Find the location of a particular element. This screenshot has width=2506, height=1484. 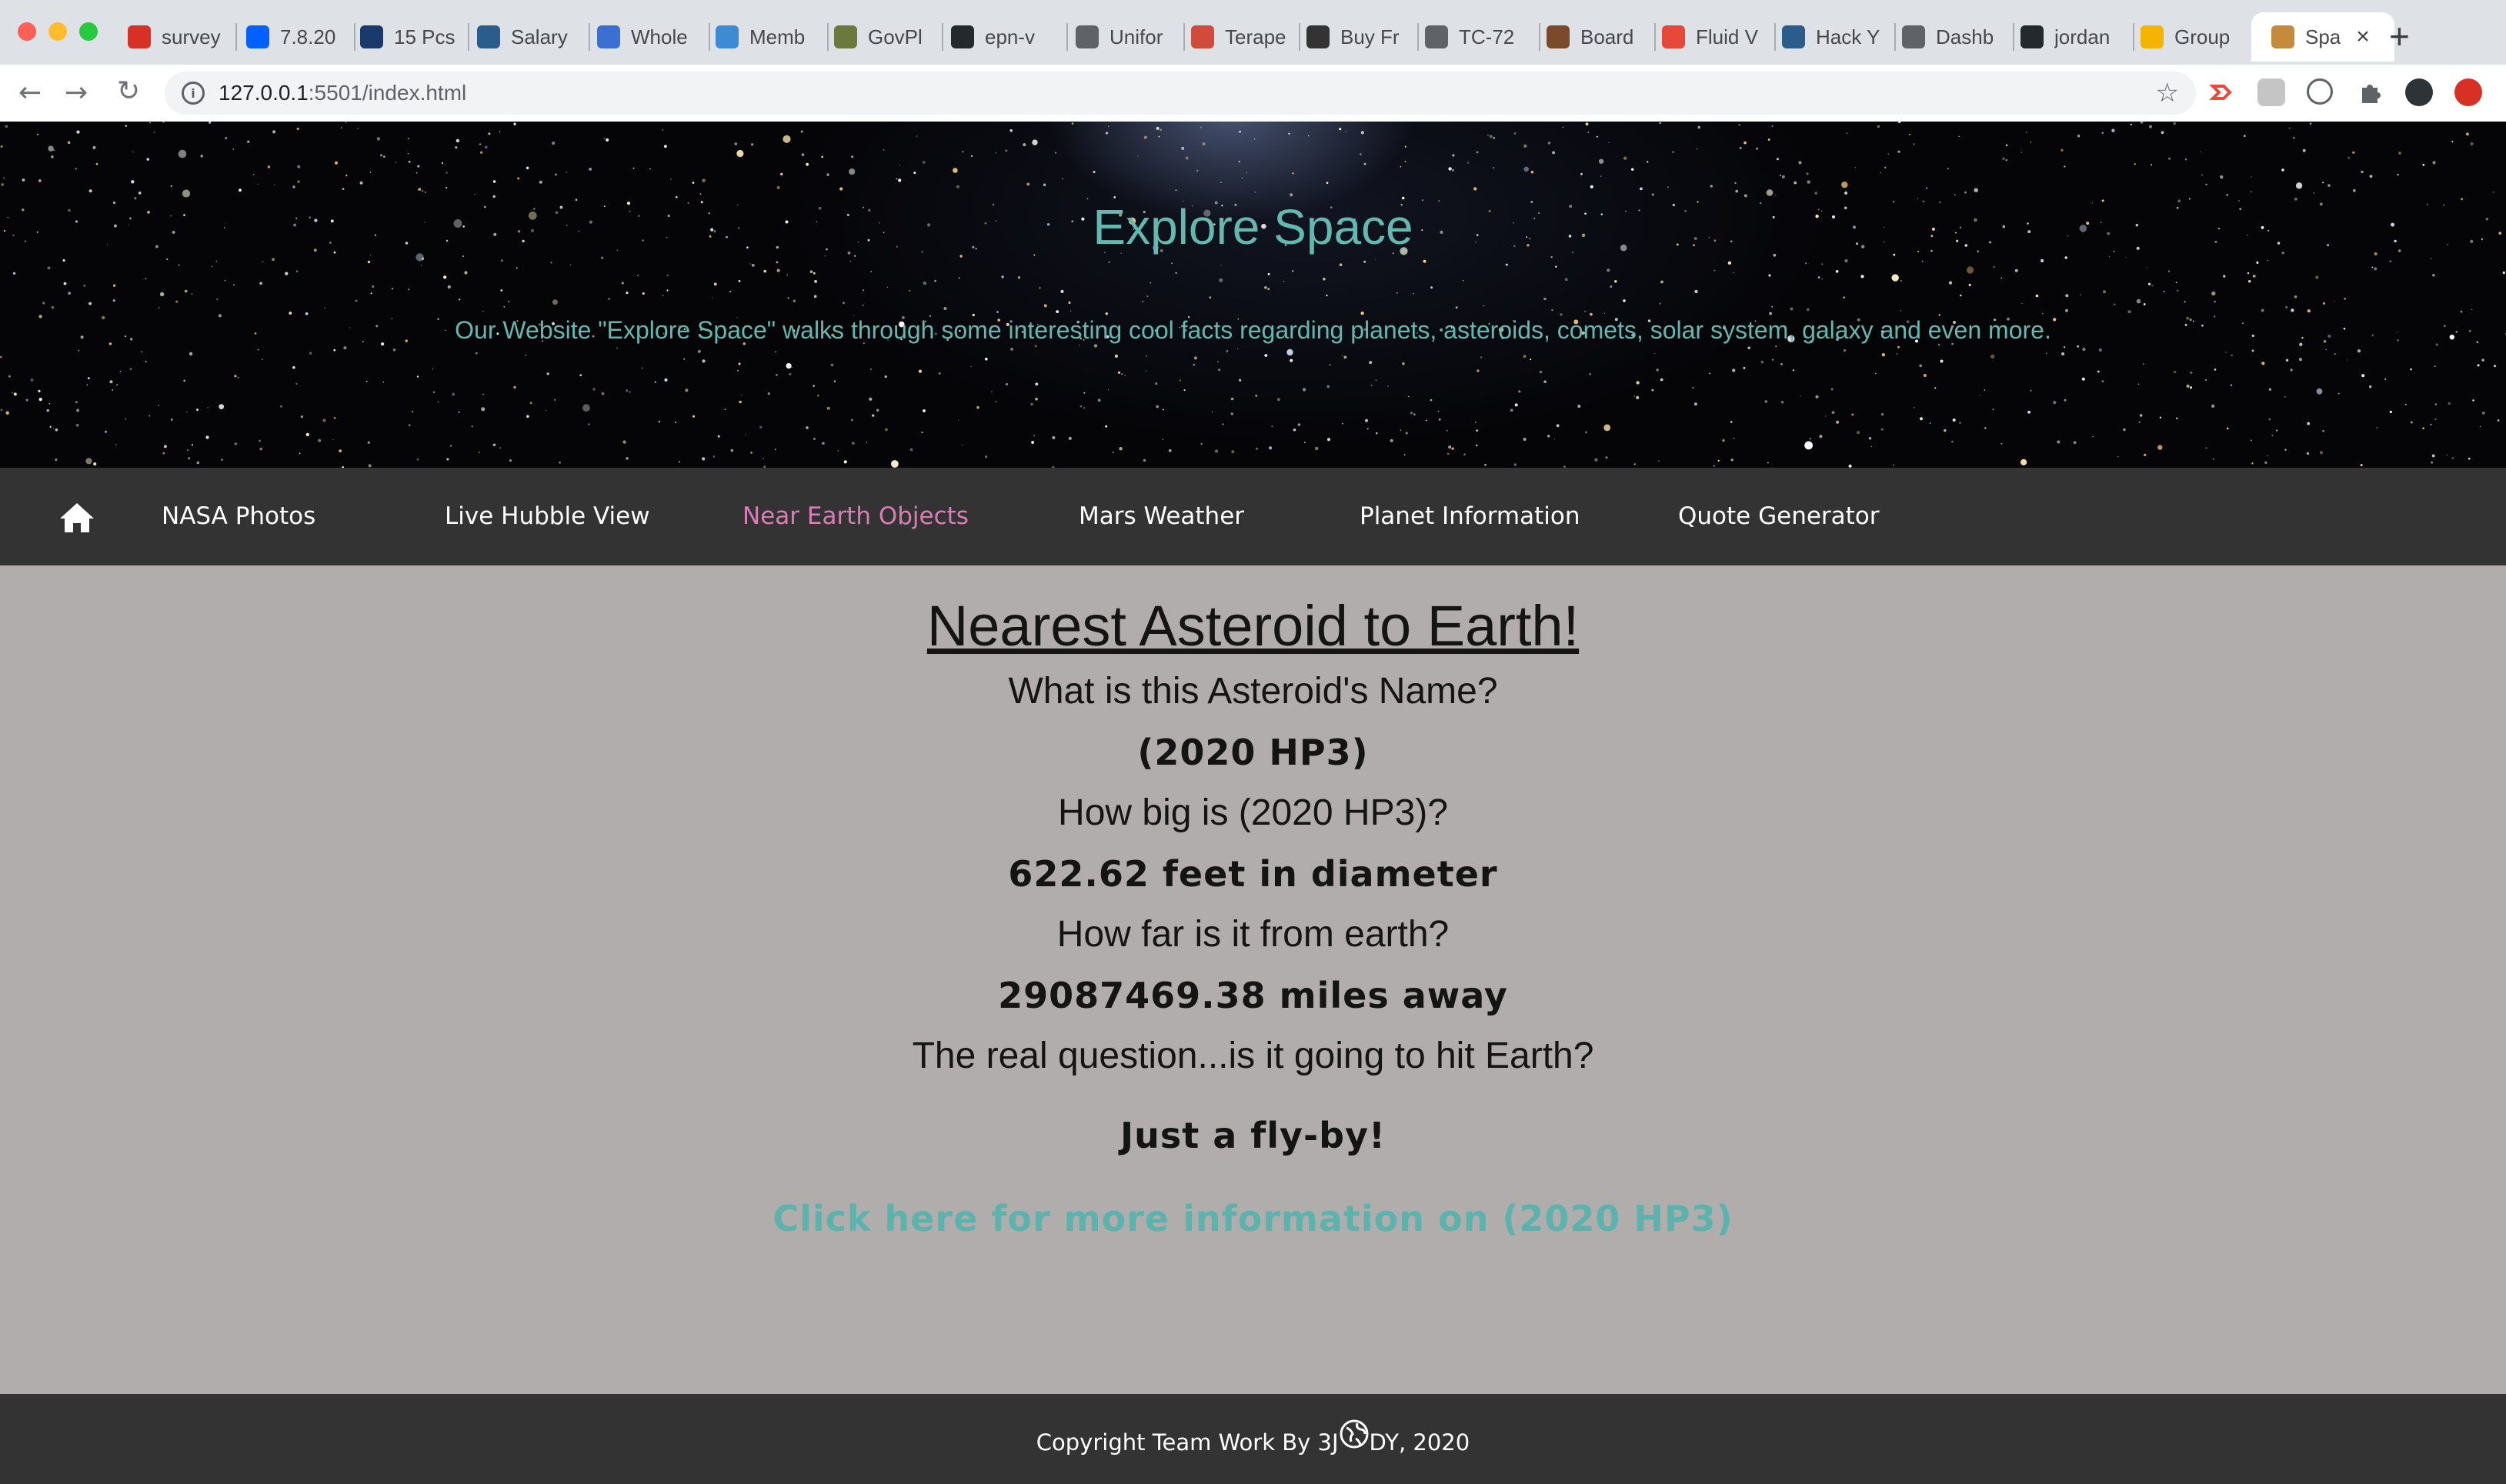

tab-label: Memb is located at coordinates (778, 36).